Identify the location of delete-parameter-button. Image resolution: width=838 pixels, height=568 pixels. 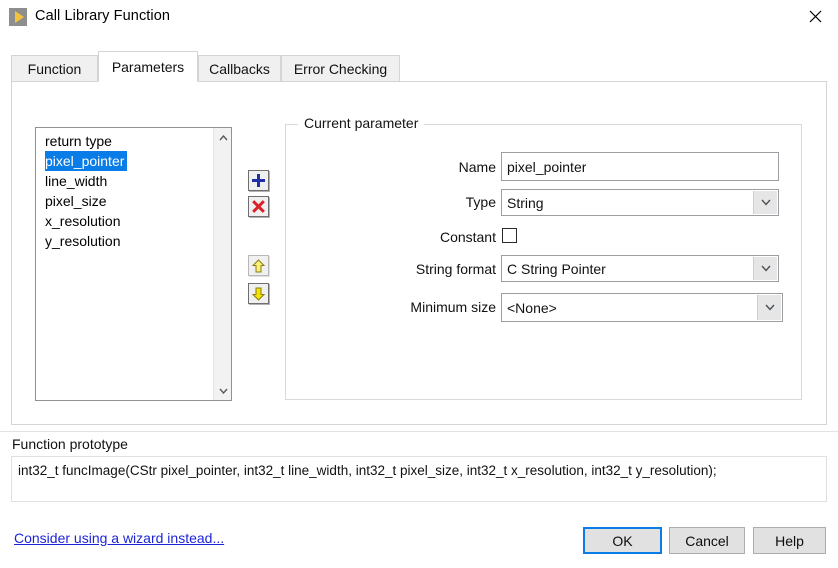
(258, 206).